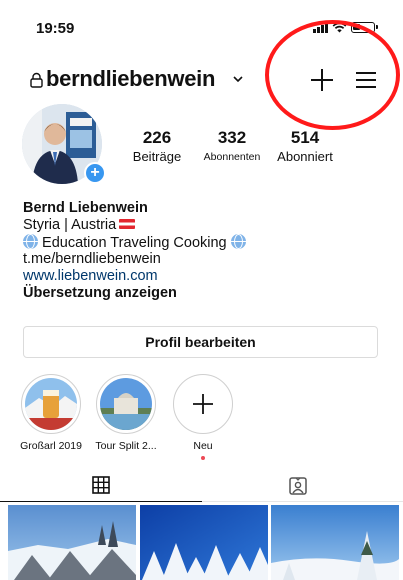  Describe the element at coordinates (127, 223) in the screenshot. I see `austria-flag-icon` at that location.